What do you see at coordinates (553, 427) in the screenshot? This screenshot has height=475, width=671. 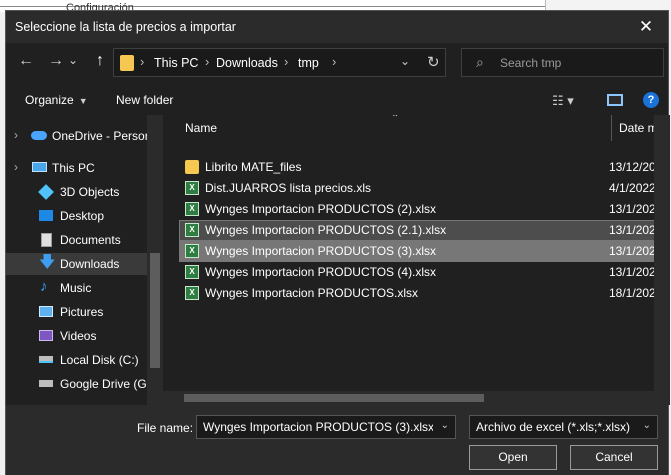 I see `file-type-value: Archivo de excel (*.xls;*.xlsx)` at bounding box center [553, 427].